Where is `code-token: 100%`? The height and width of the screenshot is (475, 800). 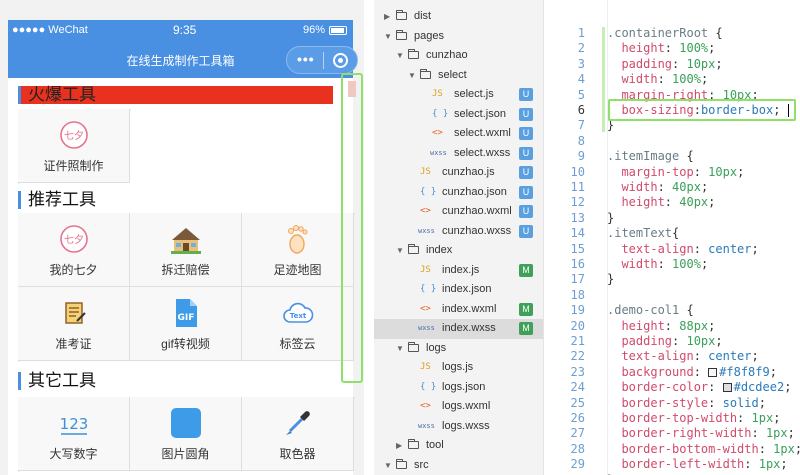 code-token: 100% is located at coordinates (686, 264).